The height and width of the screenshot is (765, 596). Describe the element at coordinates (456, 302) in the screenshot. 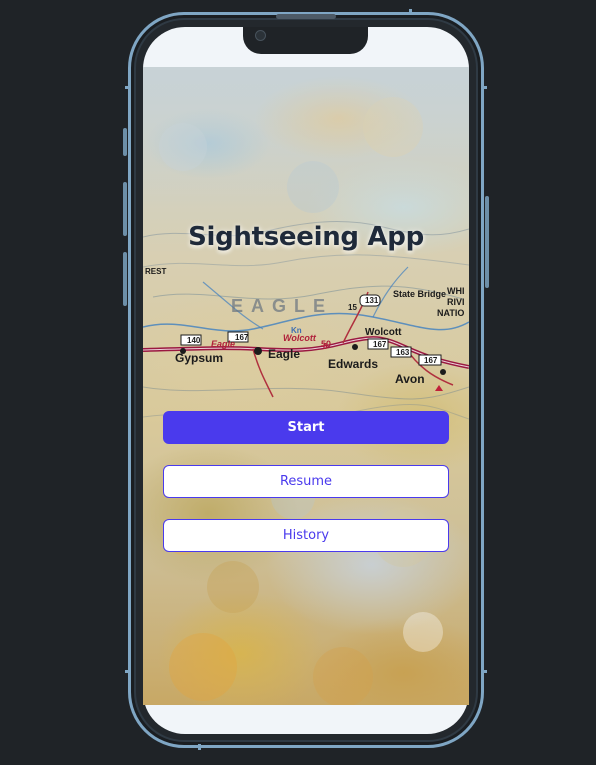

I see `map-label-river: RIVI` at that location.